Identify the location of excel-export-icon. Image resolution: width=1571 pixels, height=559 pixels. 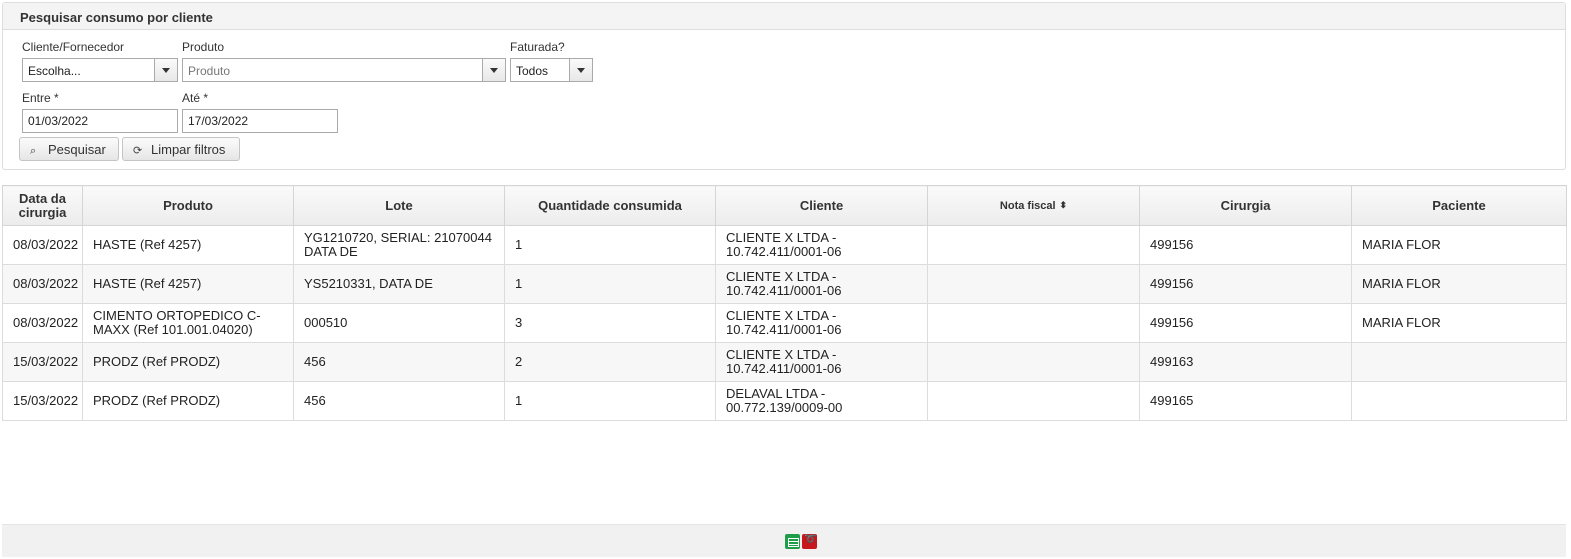
(792, 541).